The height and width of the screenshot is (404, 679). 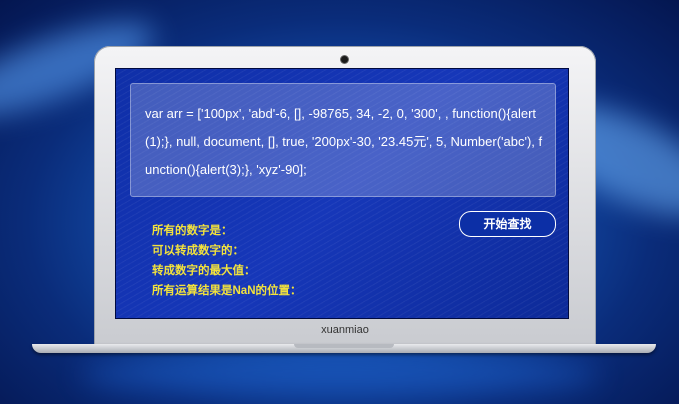 What do you see at coordinates (340, 374) in the screenshot?
I see `background-glow` at bounding box center [340, 374].